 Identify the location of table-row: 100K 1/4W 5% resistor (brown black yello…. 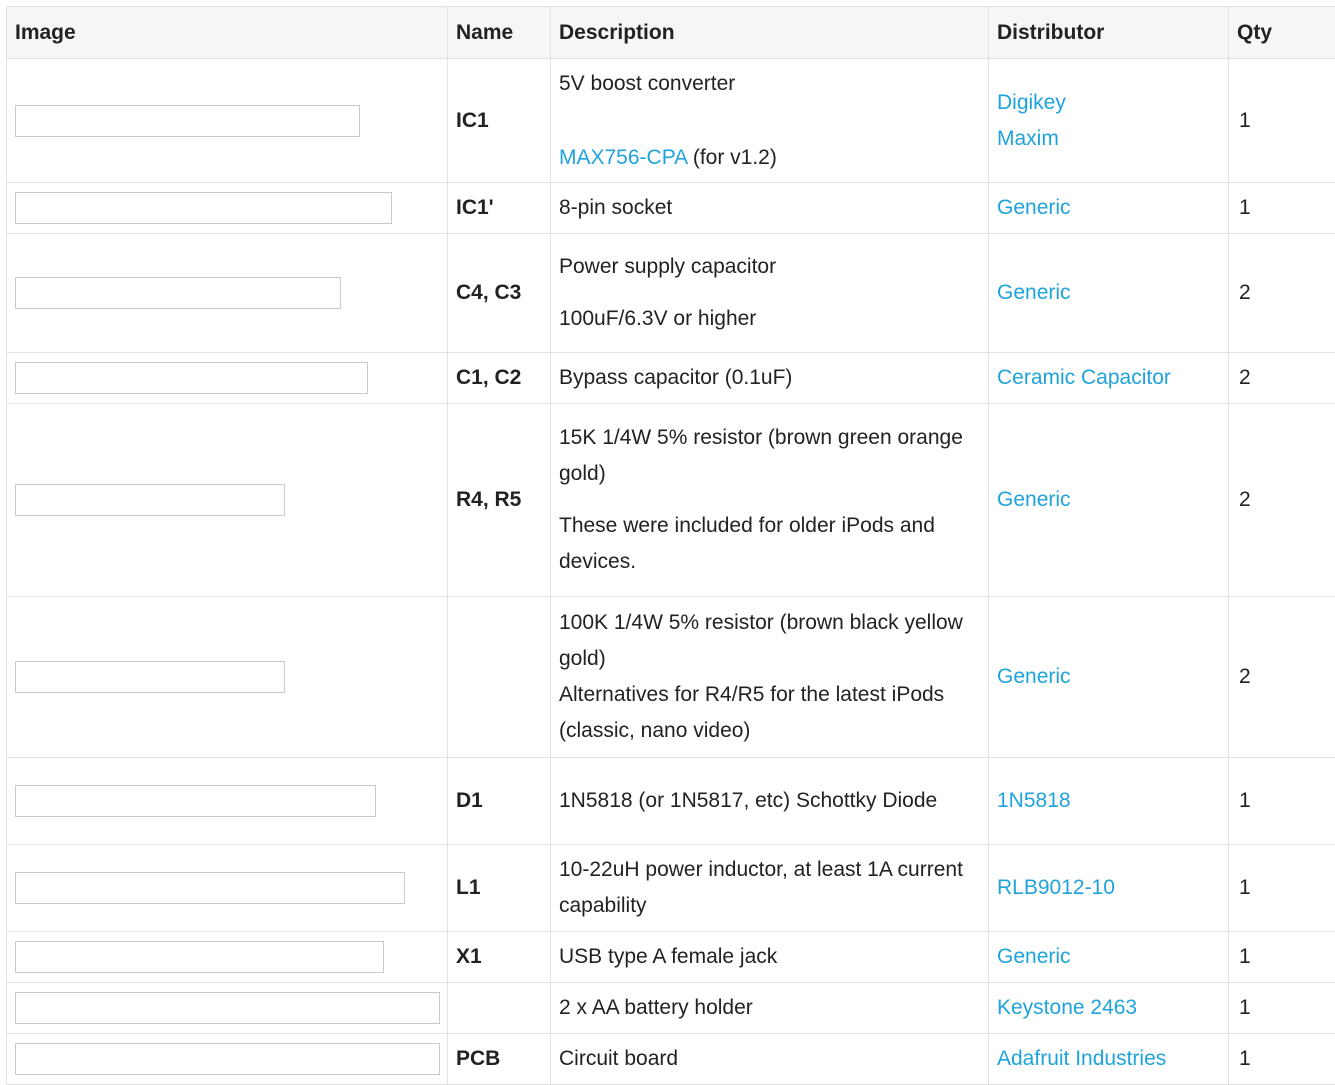
(671, 677).